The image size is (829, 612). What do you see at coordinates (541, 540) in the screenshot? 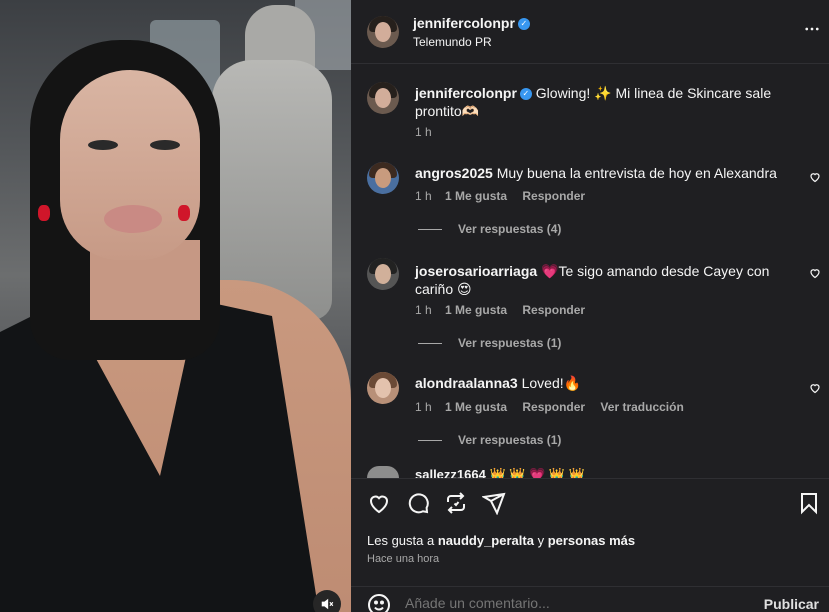
I see `likes-and: y` at bounding box center [541, 540].